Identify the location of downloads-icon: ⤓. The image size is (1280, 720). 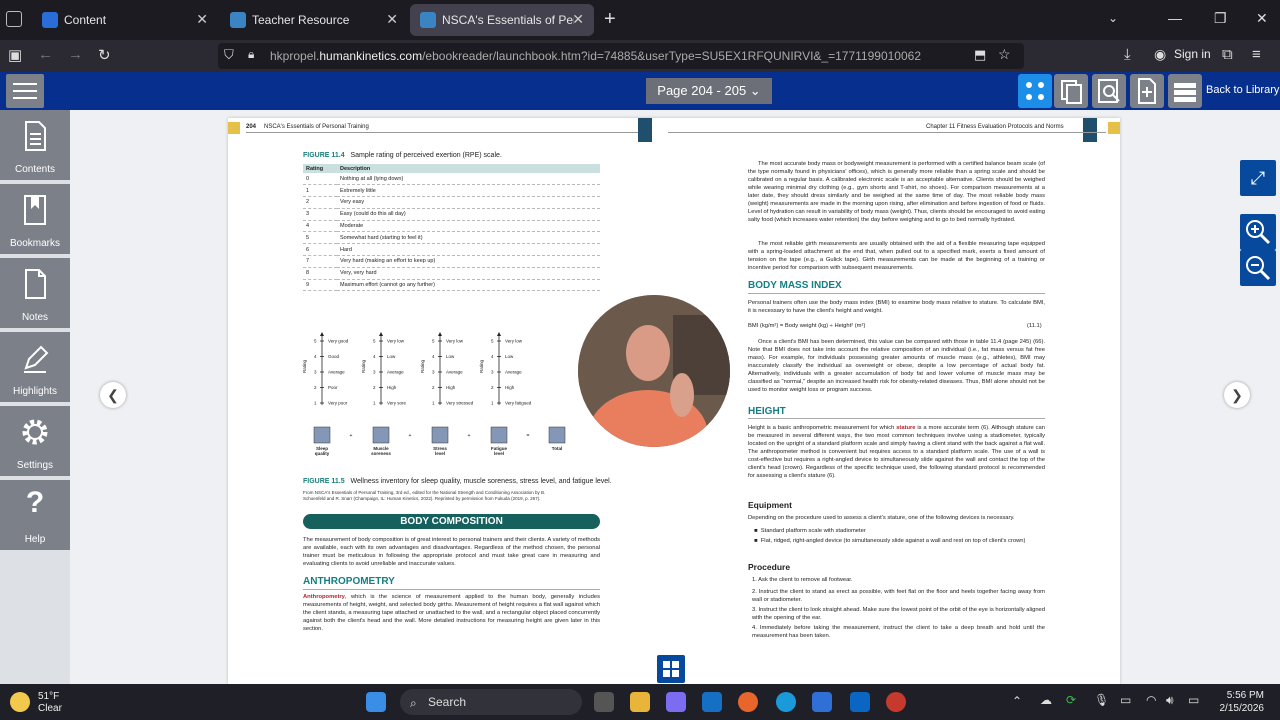
(1127, 54).